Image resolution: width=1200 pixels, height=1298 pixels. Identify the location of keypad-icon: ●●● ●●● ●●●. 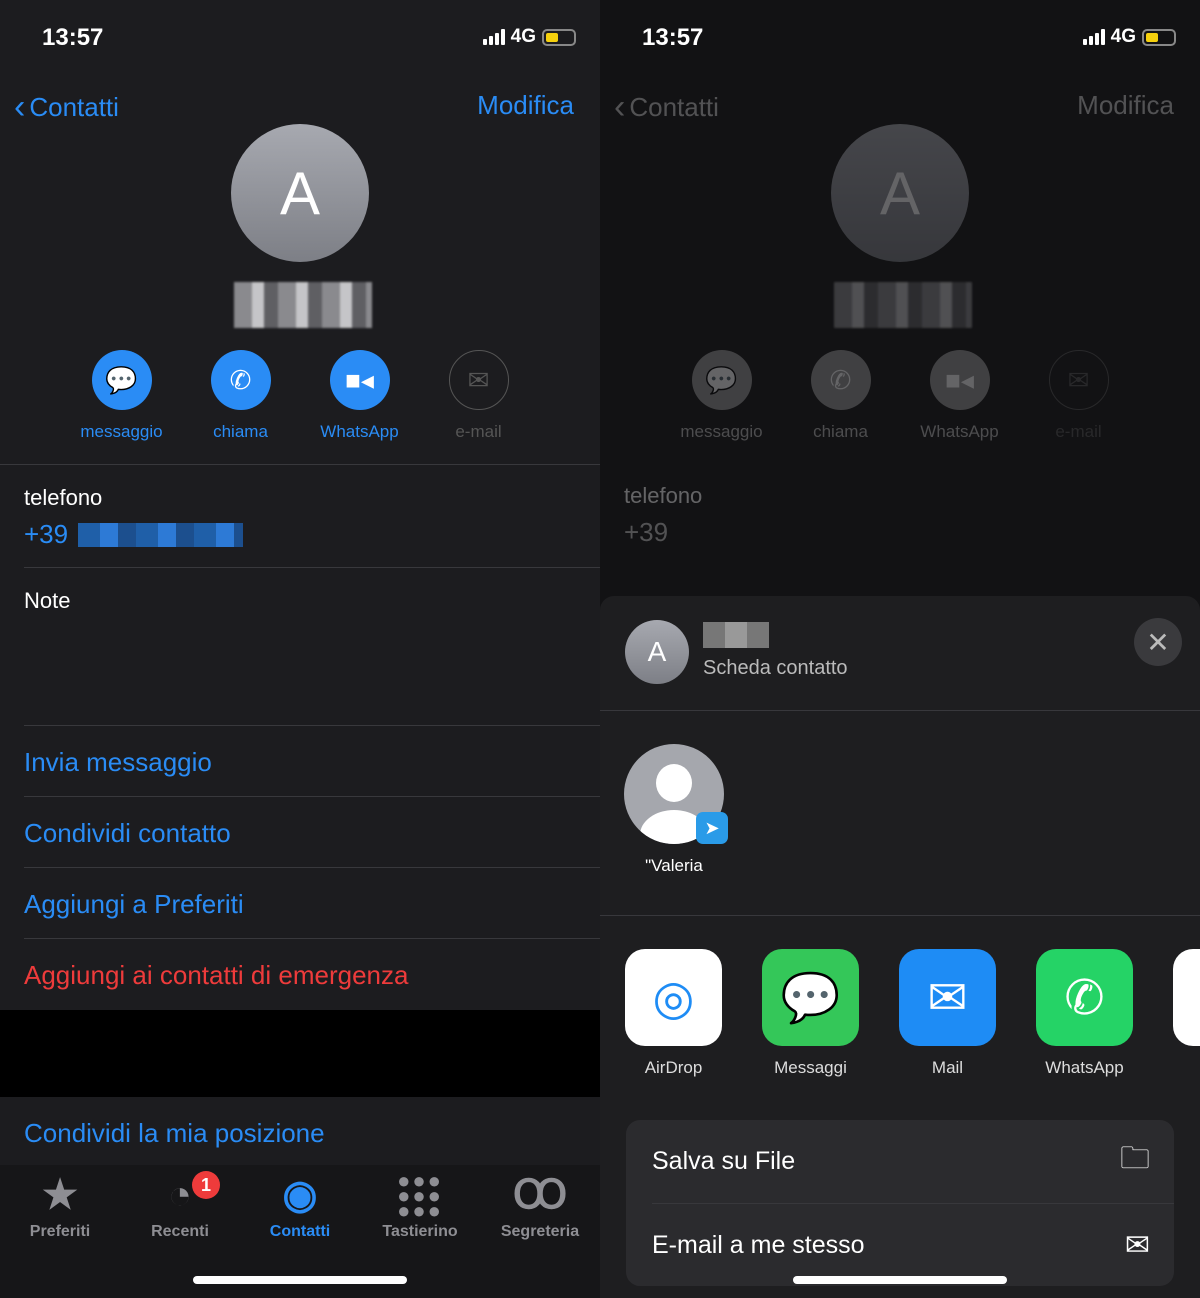
(420, 1195).